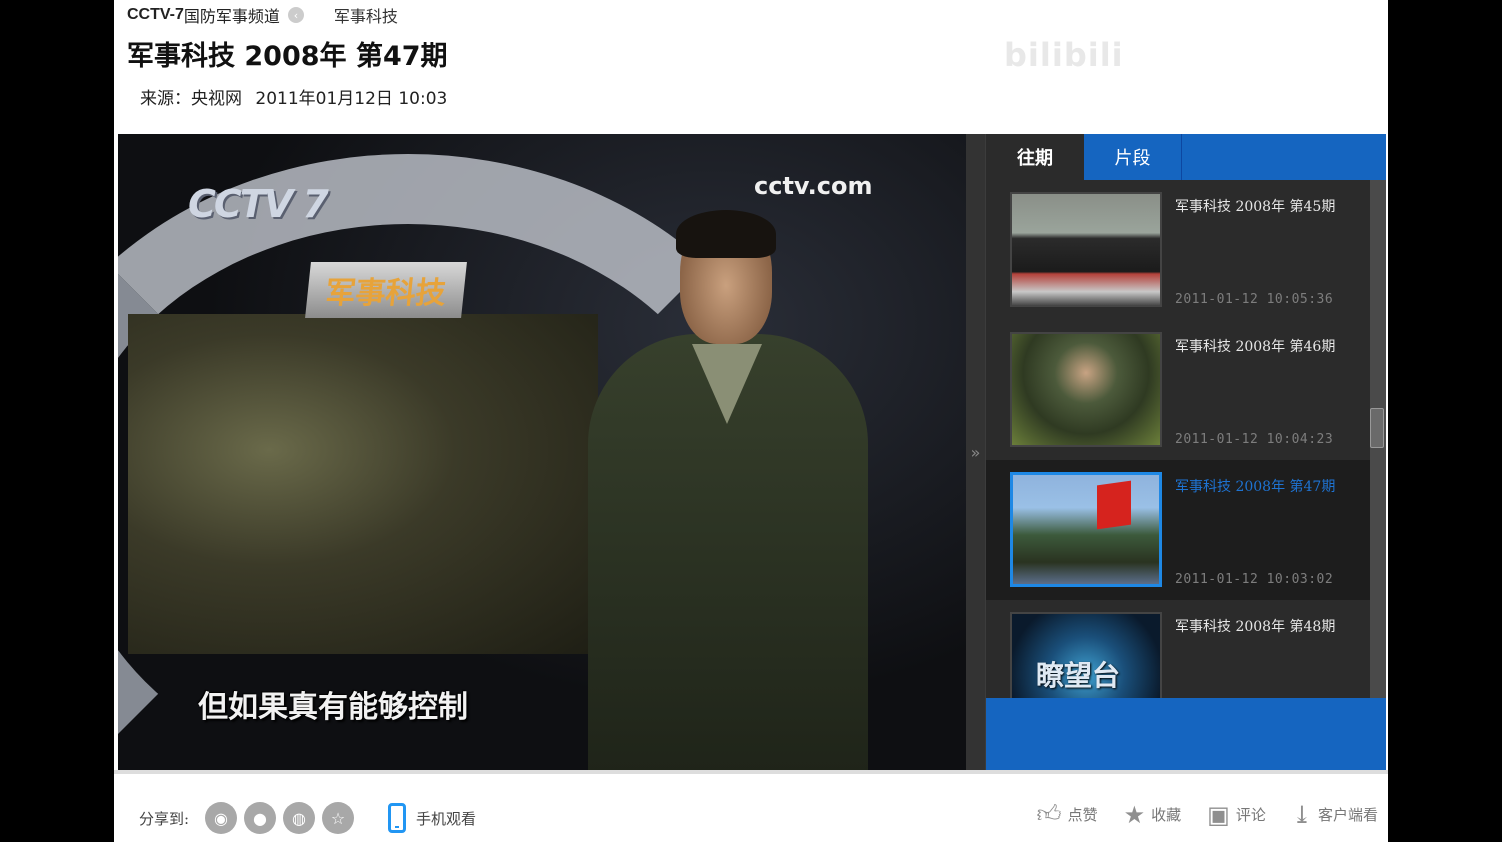 The height and width of the screenshot is (842, 1502). I want to click on channel-link: CCTV-7, so click(155, 15).